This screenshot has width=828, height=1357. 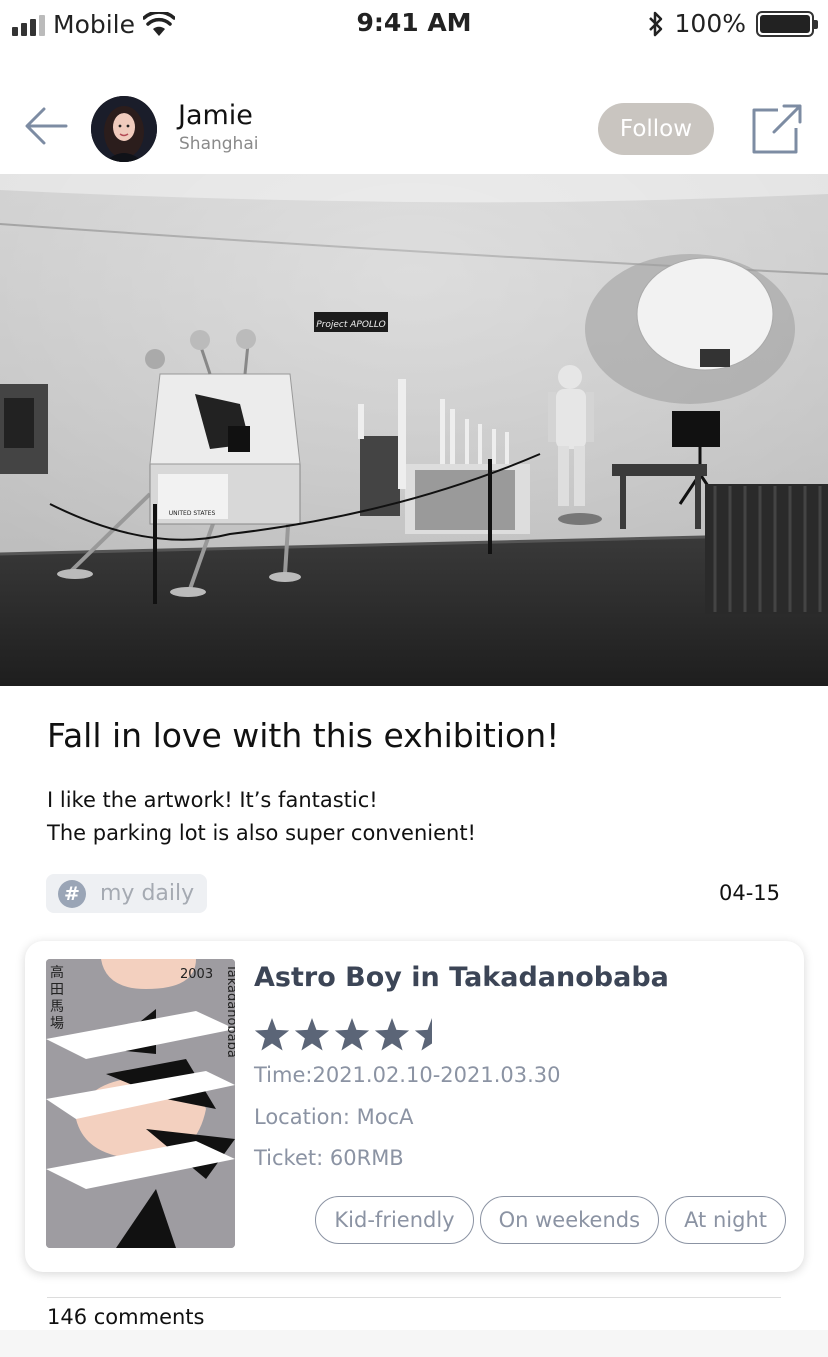 What do you see at coordinates (72, 893) in the screenshot?
I see `hash-icon: #` at bounding box center [72, 893].